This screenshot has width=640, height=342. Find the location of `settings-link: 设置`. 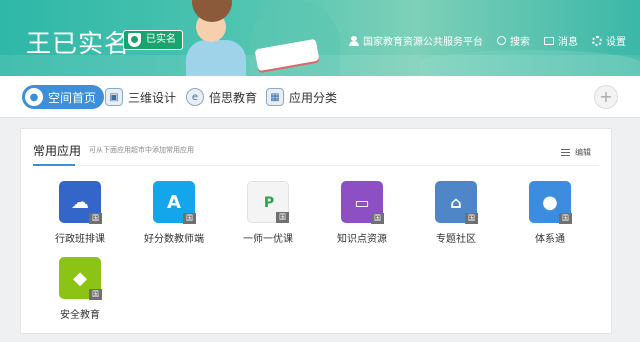

settings-link: 设置 is located at coordinates (609, 40).